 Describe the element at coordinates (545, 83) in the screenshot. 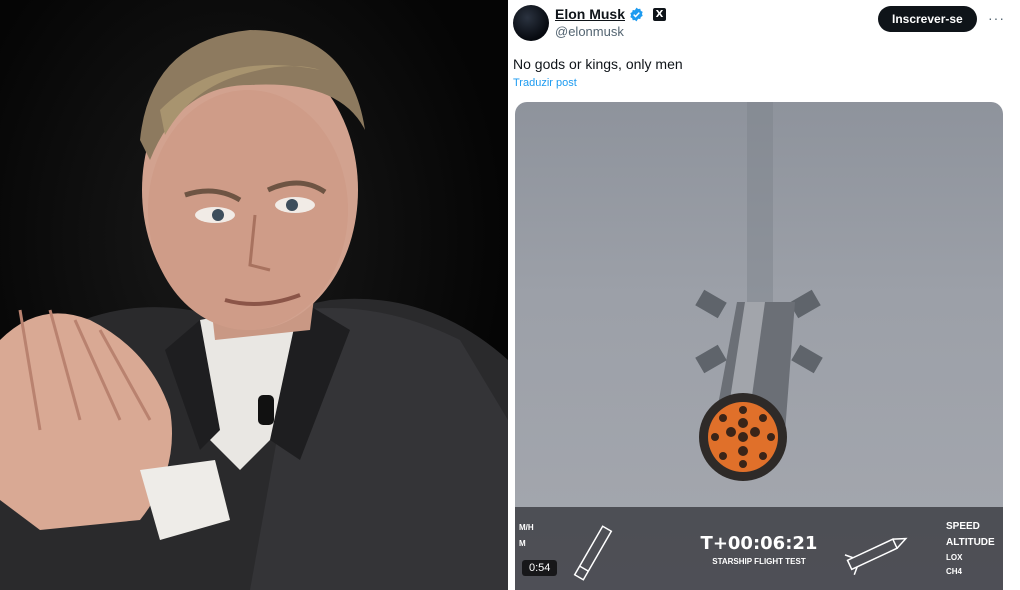

I see `translate-link: Traduzir post` at that location.